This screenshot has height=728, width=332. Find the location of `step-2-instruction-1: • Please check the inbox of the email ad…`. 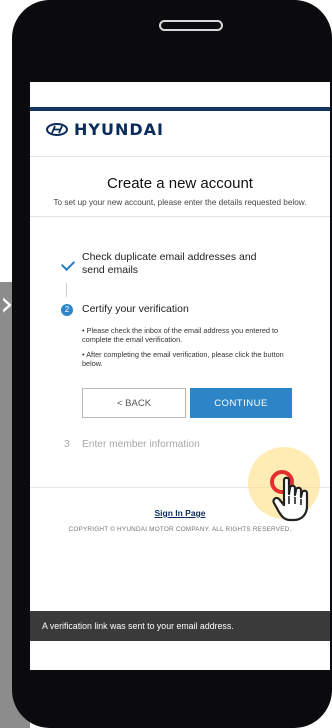

step-2-instruction-1: • Please check the inbox of the email ad… is located at coordinates (180, 335).